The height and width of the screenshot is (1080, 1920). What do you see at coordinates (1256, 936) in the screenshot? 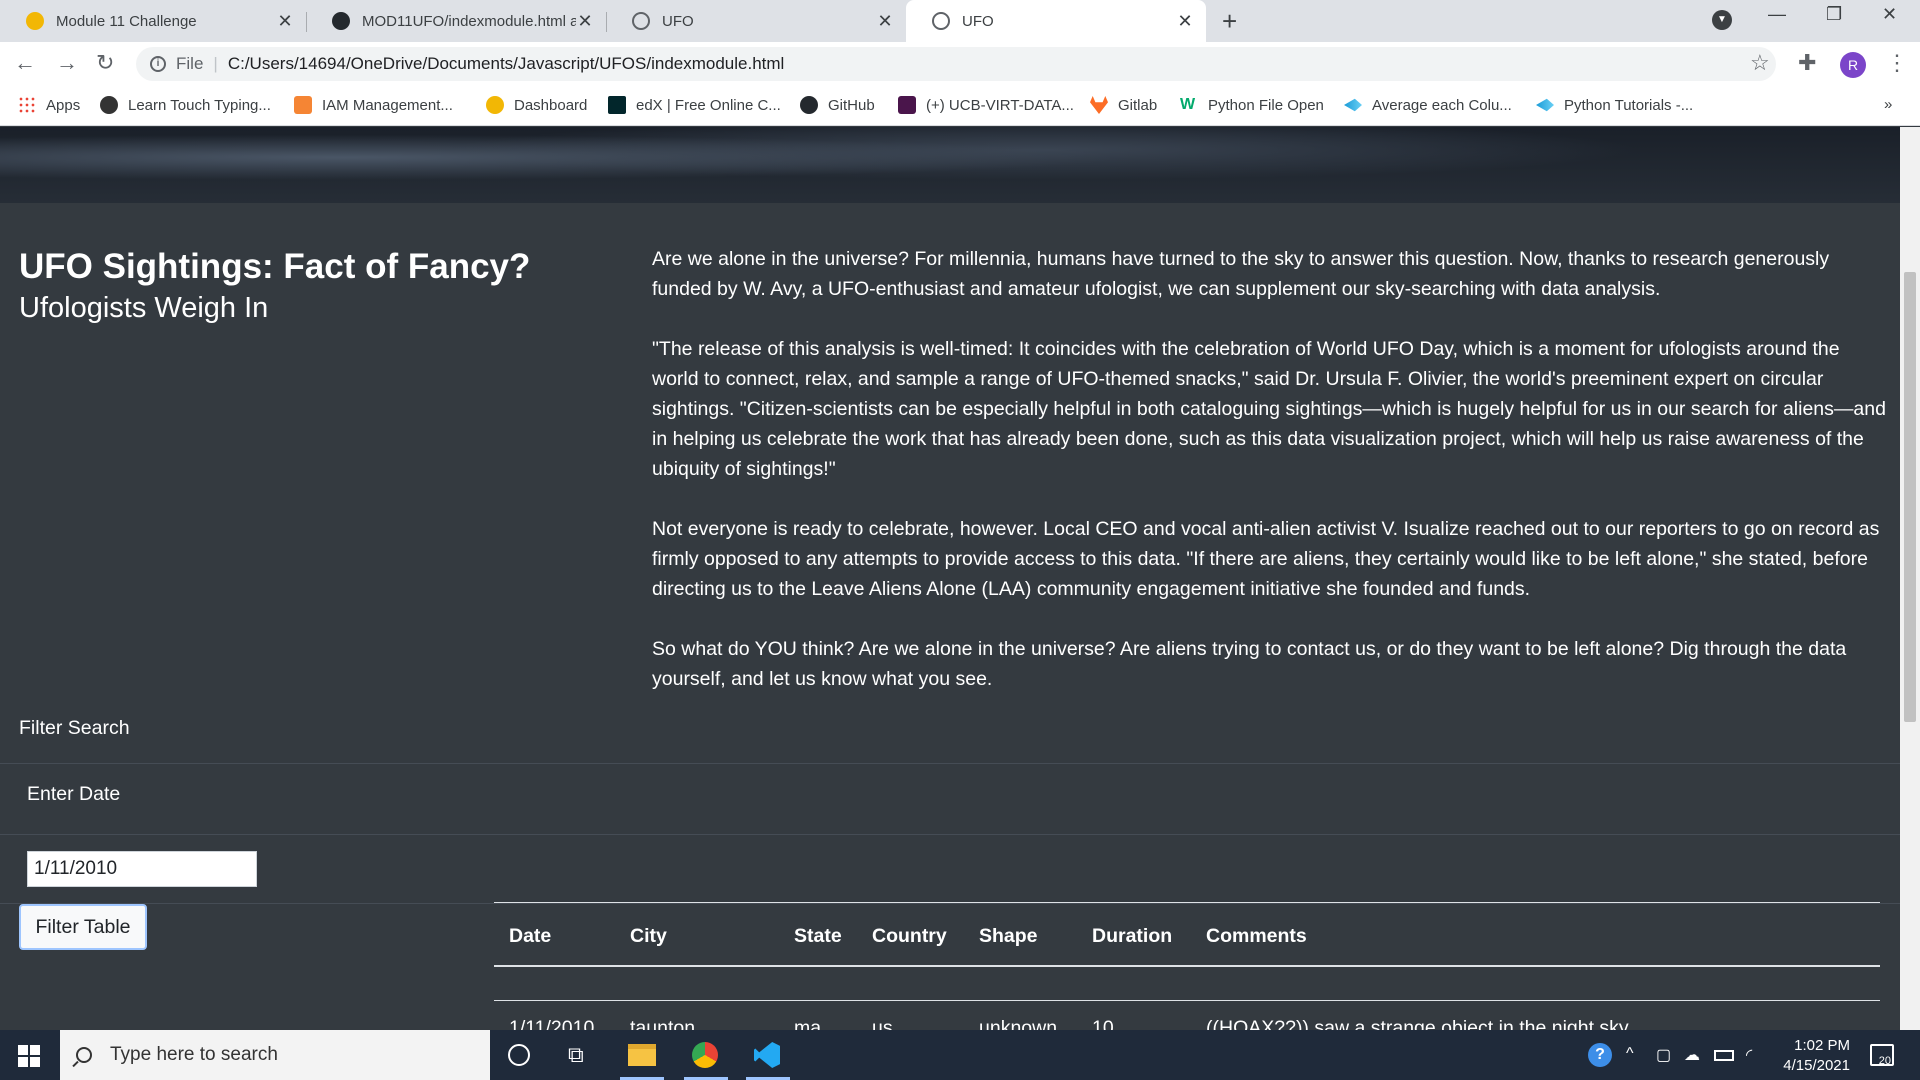
I see `col-comments: Comments` at bounding box center [1256, 936].